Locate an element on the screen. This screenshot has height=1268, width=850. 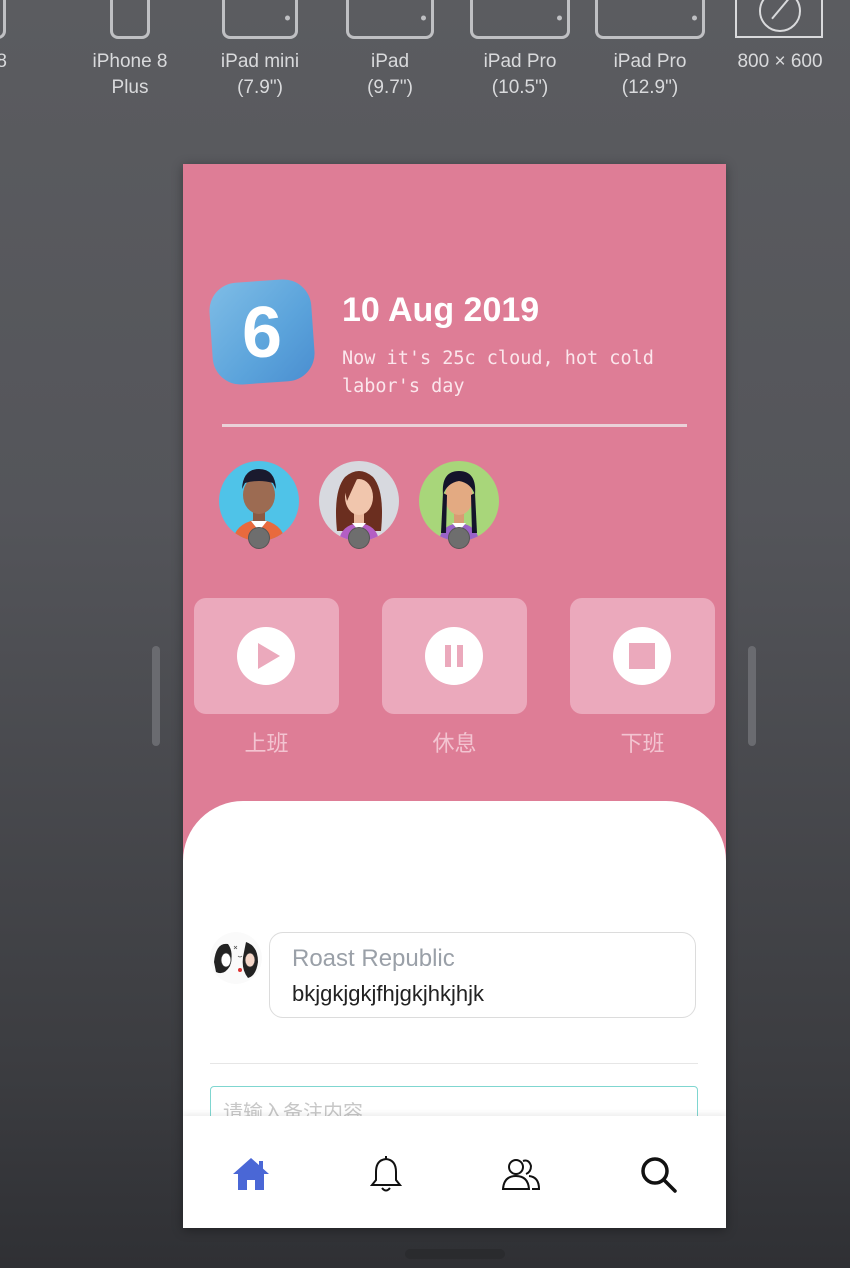
message-bubble: Roast Republic bkjgkjgkjfhjgkjhkjhjk is located at coordinates (482, 975).